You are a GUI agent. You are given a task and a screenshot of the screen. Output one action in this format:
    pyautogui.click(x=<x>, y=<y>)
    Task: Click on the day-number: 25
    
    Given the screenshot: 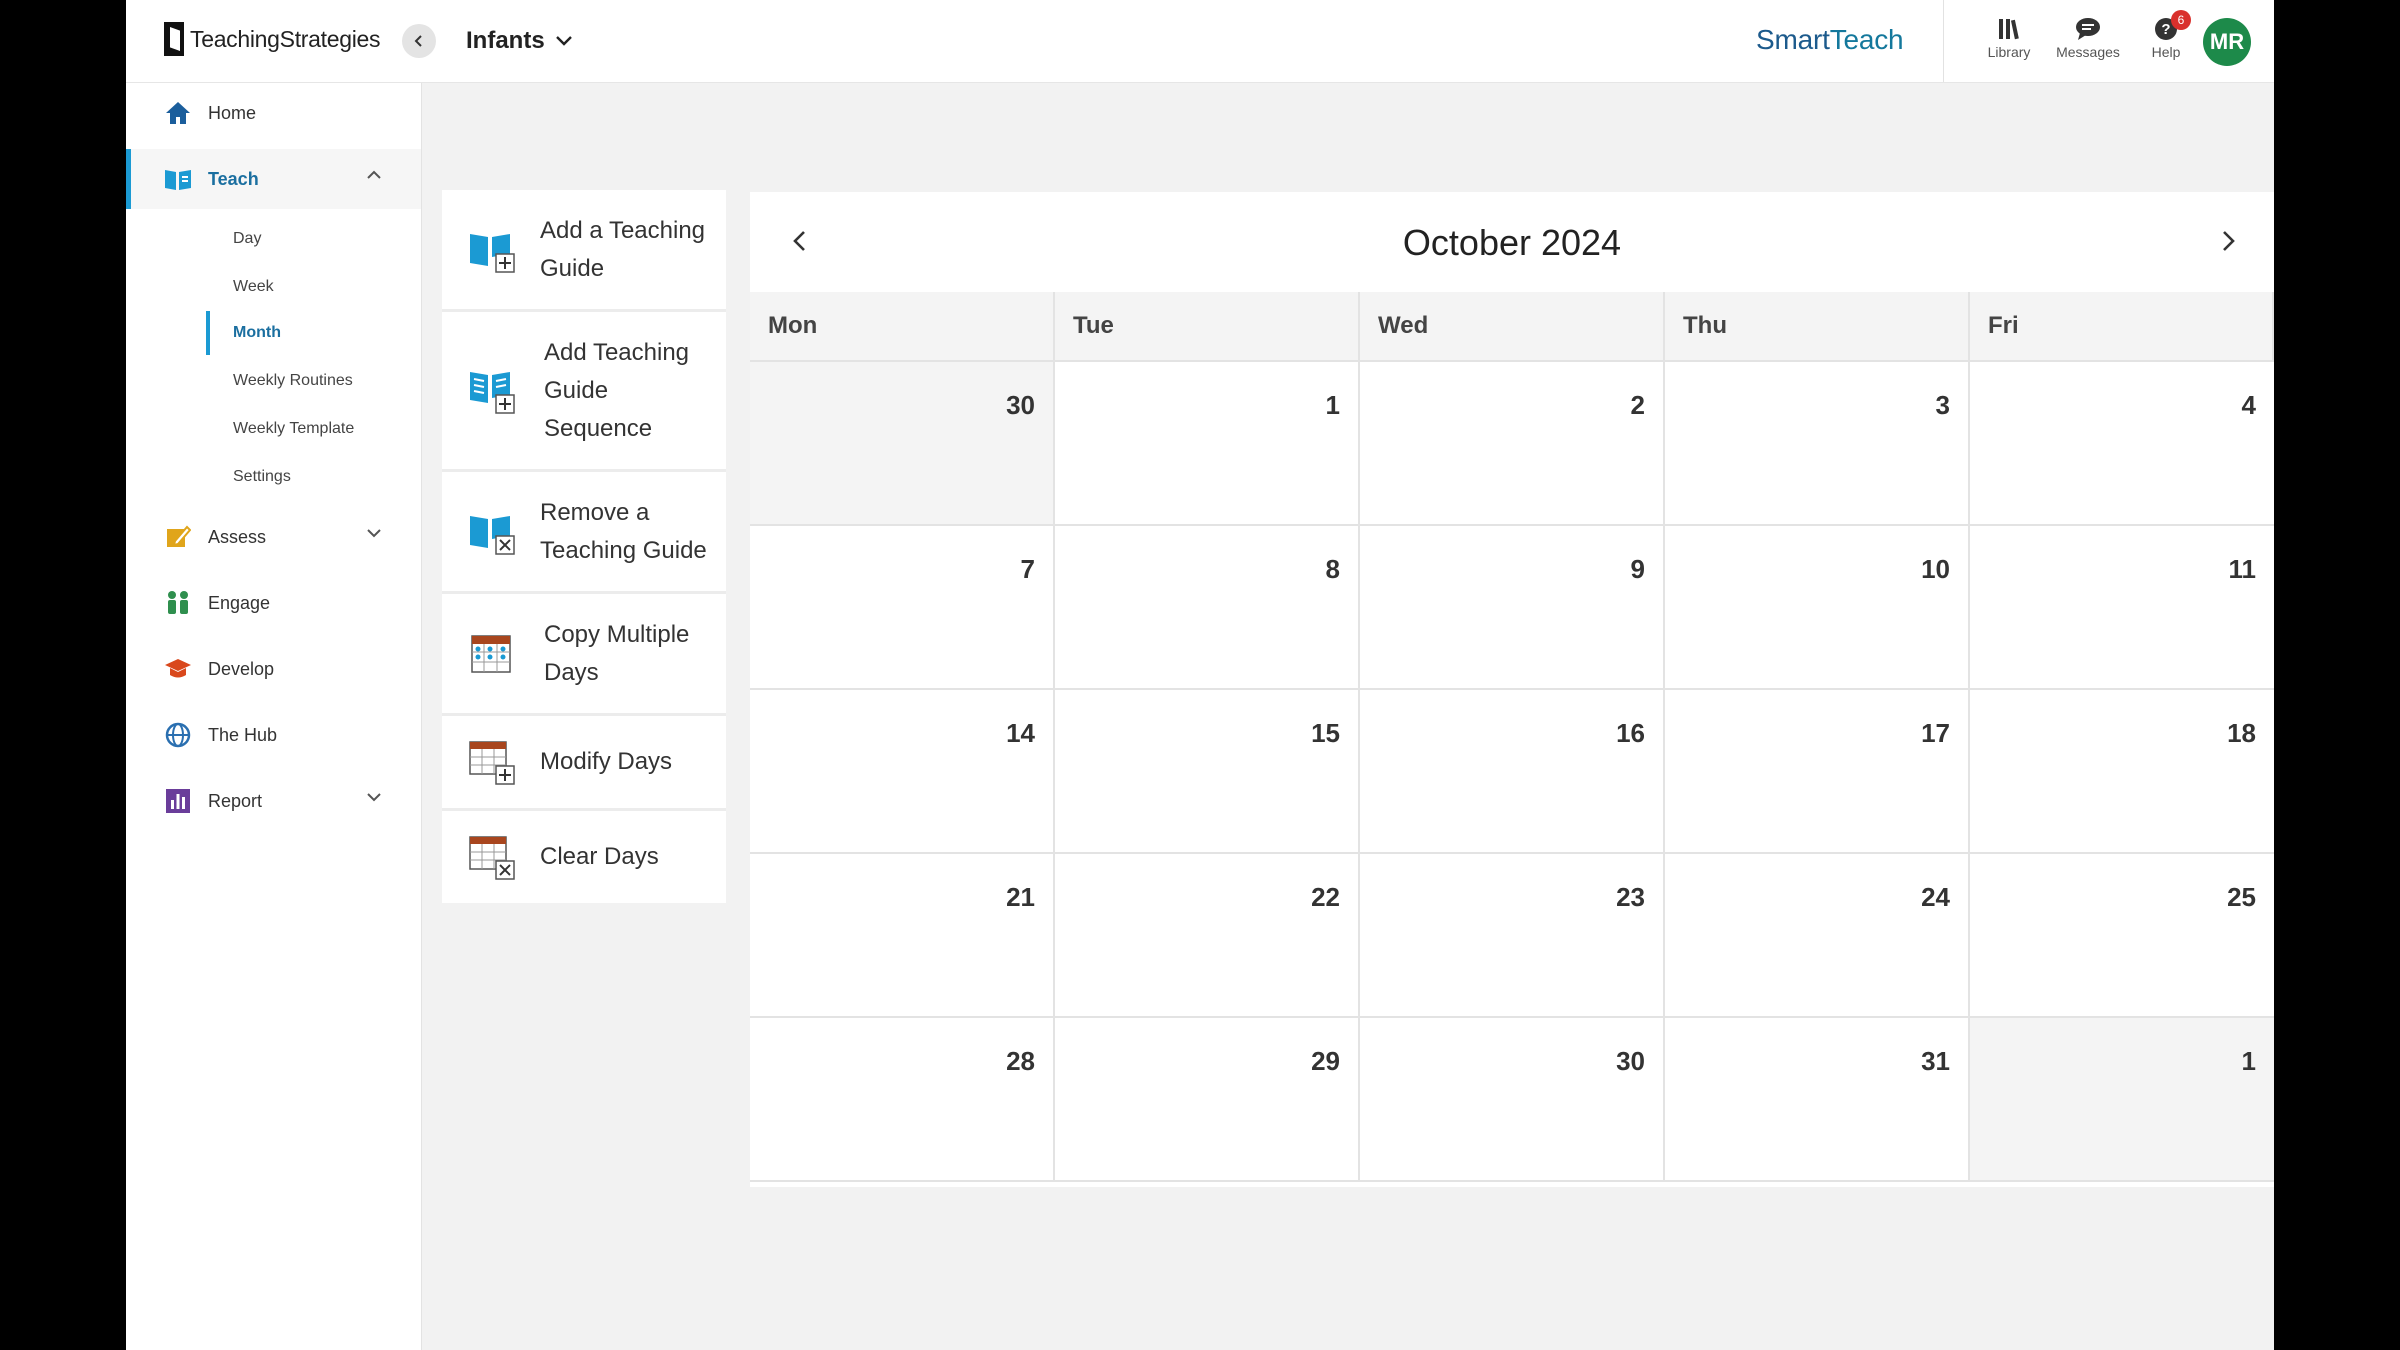 What is the action you would take?
    pyautogui.click(x=2241, y=897)
    